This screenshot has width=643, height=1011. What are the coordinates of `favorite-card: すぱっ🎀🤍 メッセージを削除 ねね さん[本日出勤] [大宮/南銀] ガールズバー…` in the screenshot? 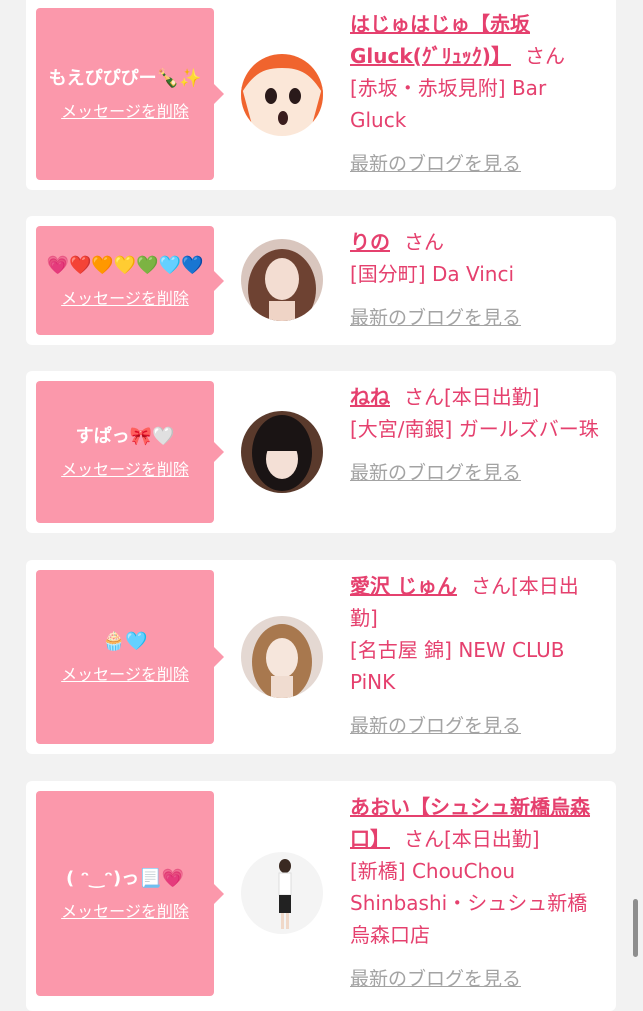 It's located at (321, 452).